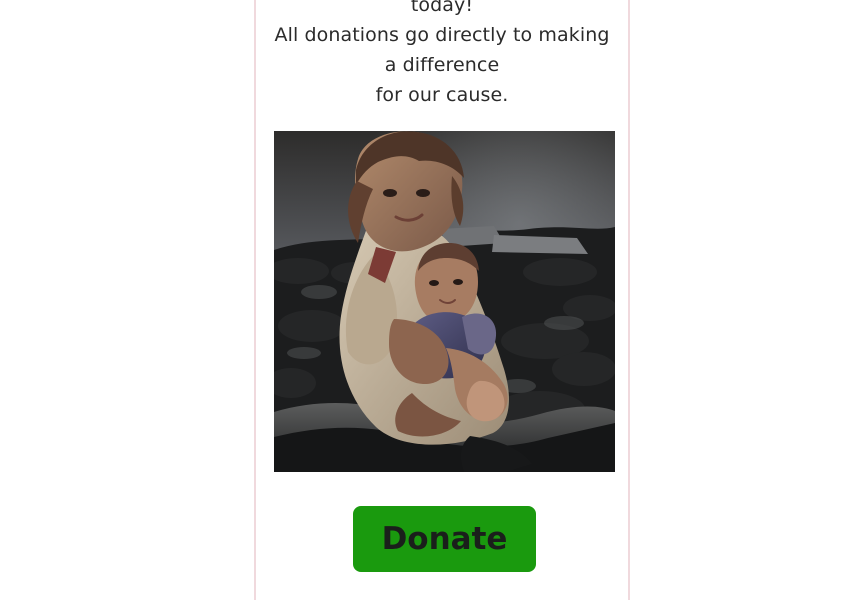 The width and height of the screenshot is (862, 600). I want to click on message-line-4: for our cause., so click(442, 95).